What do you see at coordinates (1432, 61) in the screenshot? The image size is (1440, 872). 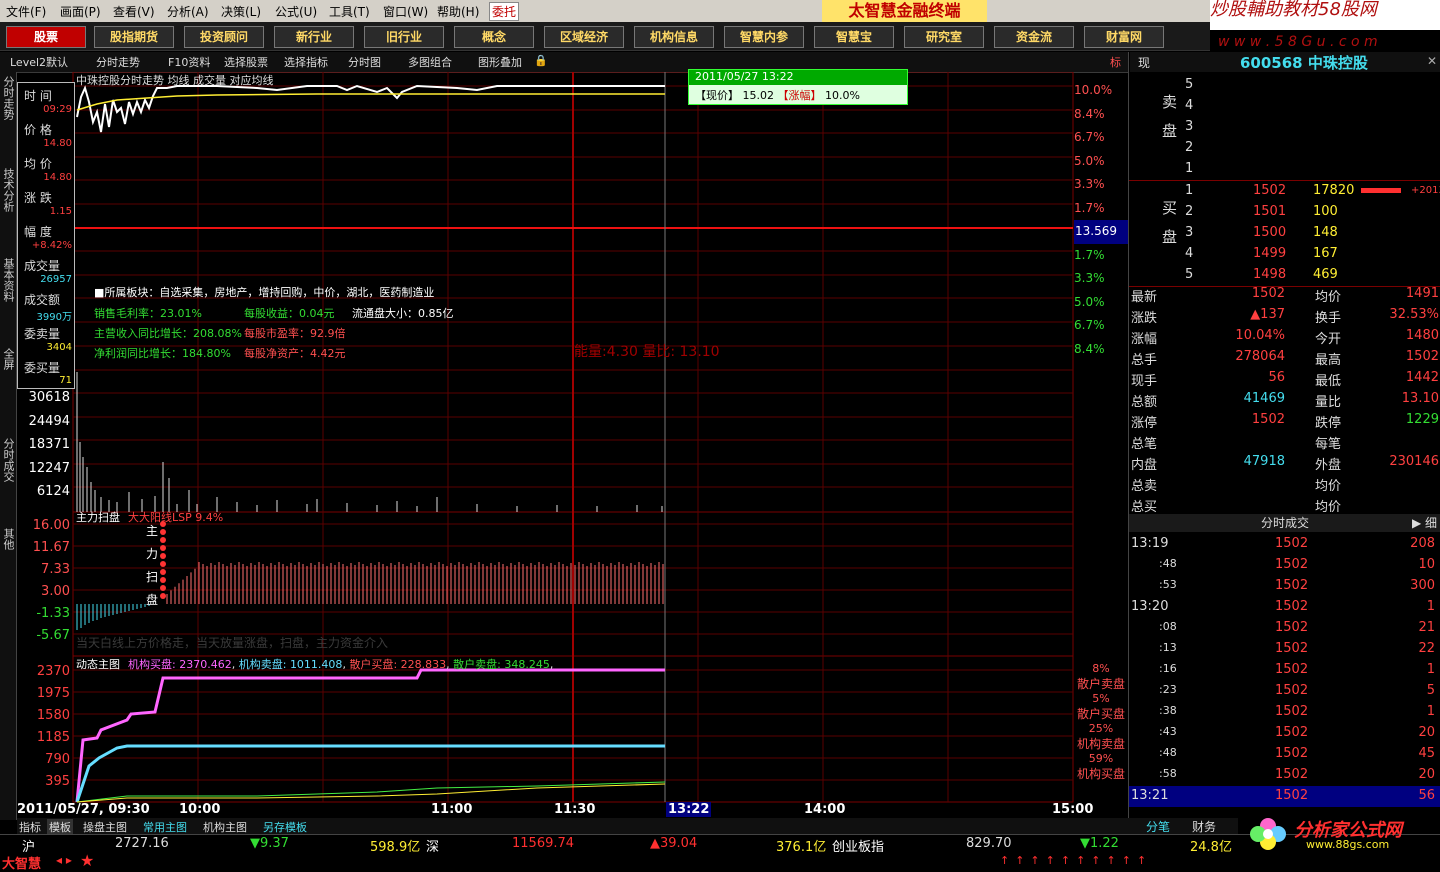 I see `close-icon: ✕` at bounding box center [1432, 61].